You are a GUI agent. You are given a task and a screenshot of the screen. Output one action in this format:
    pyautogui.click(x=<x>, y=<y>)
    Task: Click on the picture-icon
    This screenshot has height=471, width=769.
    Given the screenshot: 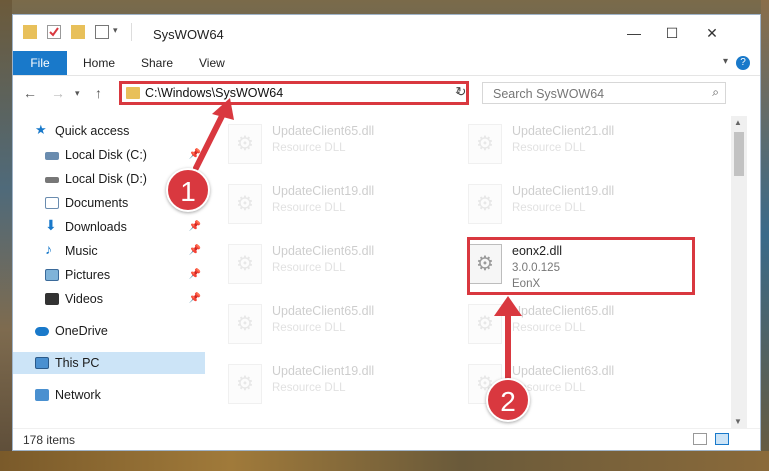 What is the action you would take?
    pyautogui.click(x=52, y=275)
    